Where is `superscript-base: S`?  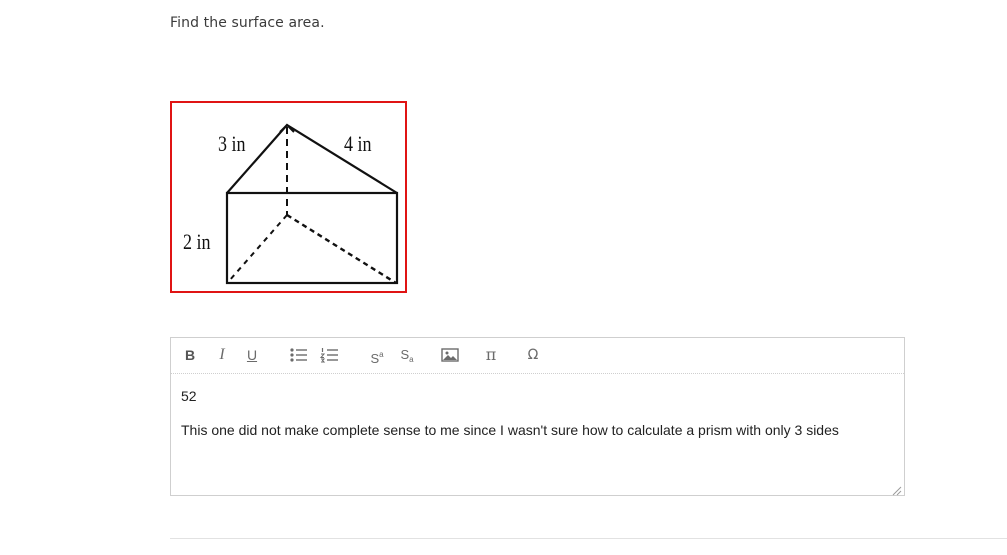 superscript-base: S is located at coordinates (375, 358).